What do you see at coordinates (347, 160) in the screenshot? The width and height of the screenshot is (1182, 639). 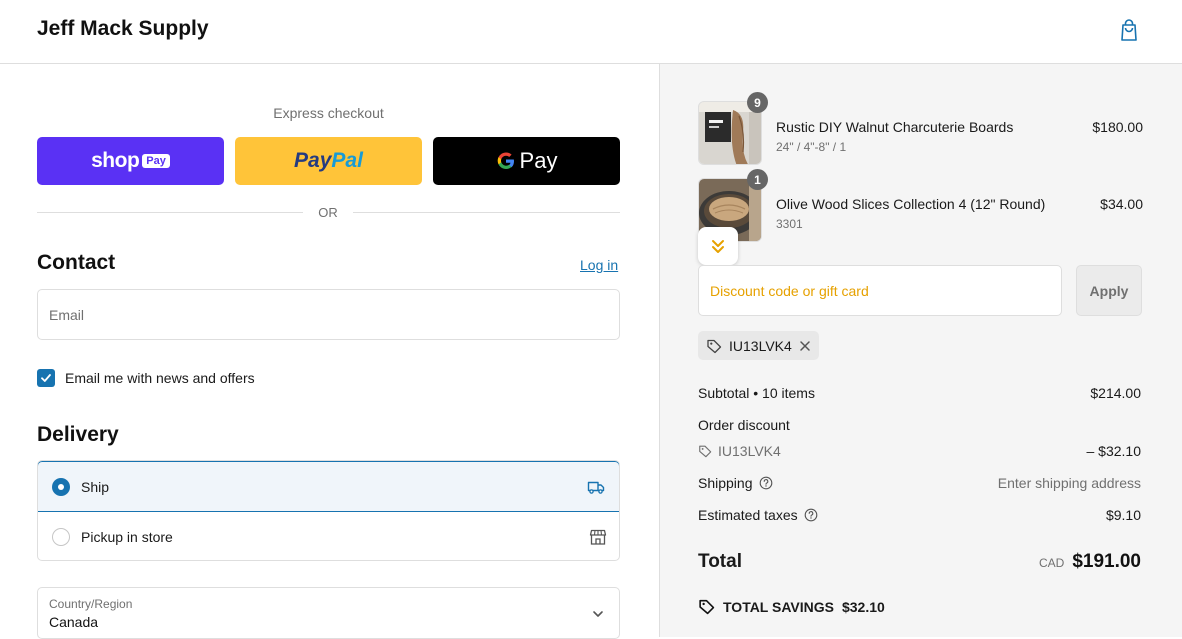 I see `paypal-word-pal: Pal` at bounding box center [347, 160].